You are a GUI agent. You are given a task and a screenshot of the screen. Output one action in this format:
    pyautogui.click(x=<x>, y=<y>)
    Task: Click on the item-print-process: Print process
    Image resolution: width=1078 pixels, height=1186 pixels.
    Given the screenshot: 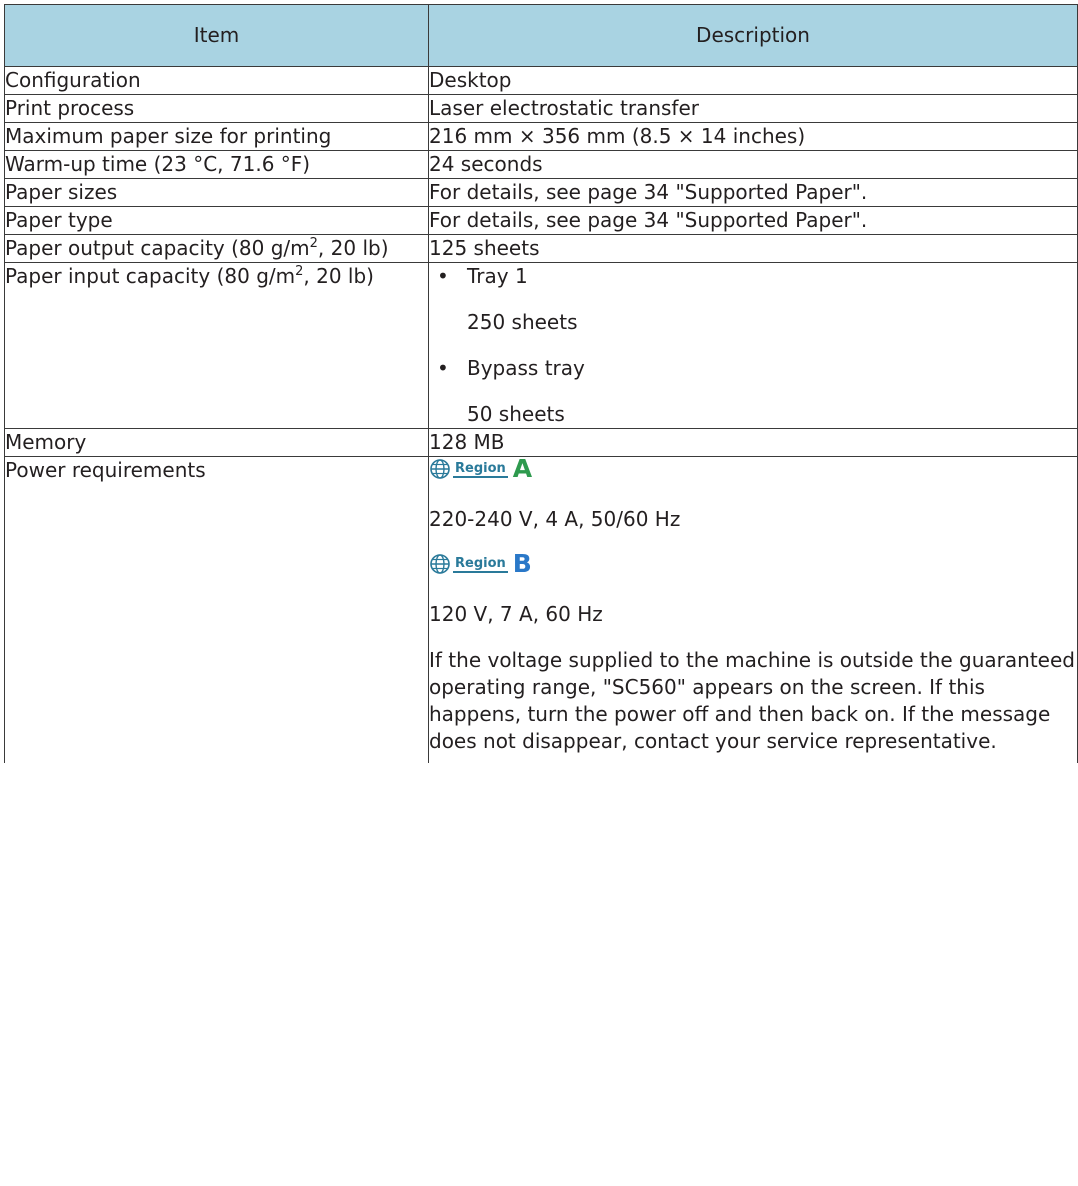 What is the action you would take?
    pyautogui.click(x=216, y=108)
    